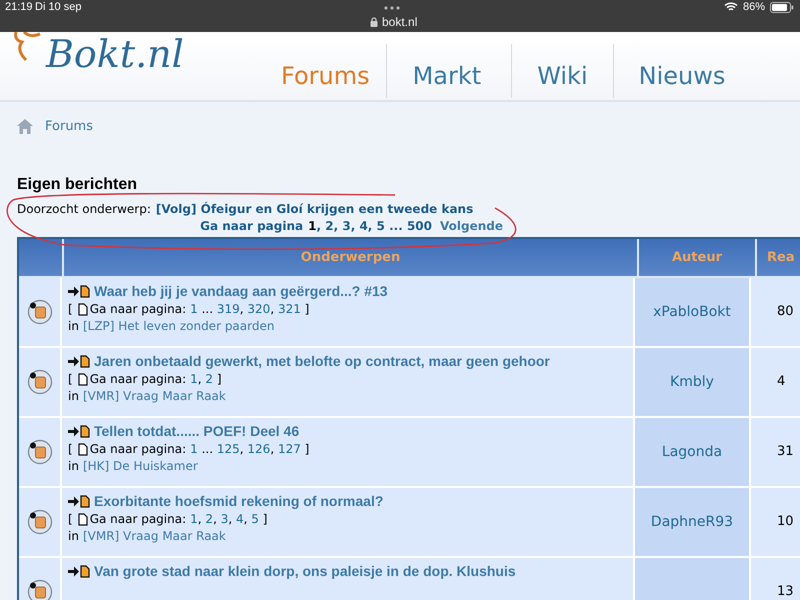 This screenshot has height=600, width=800. What do you see at coordinates (677, 71) in the screenshot?
I see `nav-tab: Nieuws` at bounding box center [677, 71].